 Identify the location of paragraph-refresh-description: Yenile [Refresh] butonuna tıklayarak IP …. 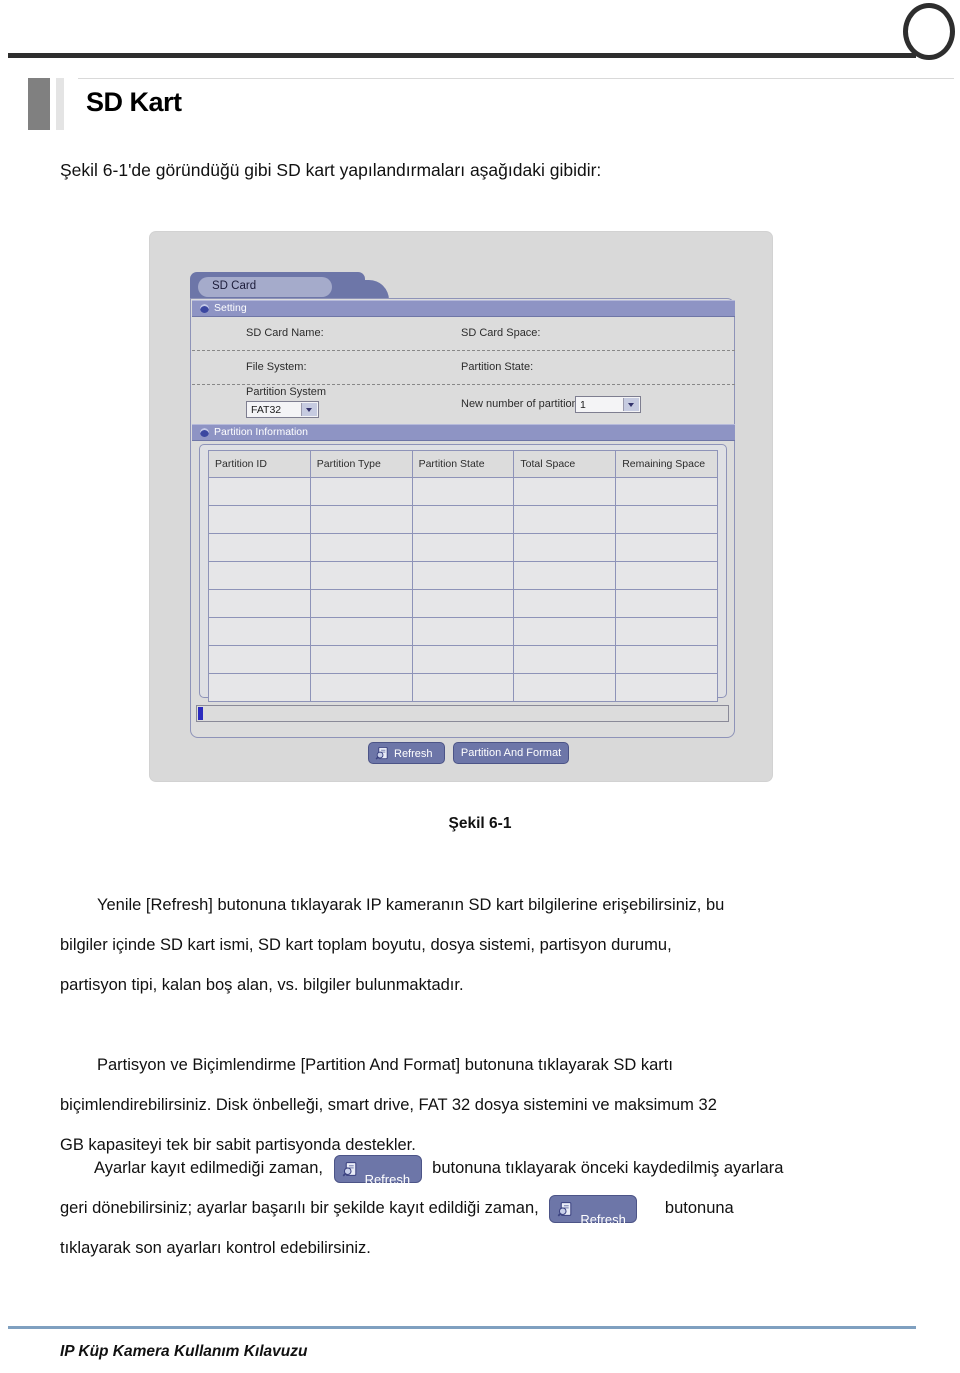
(480, 945).